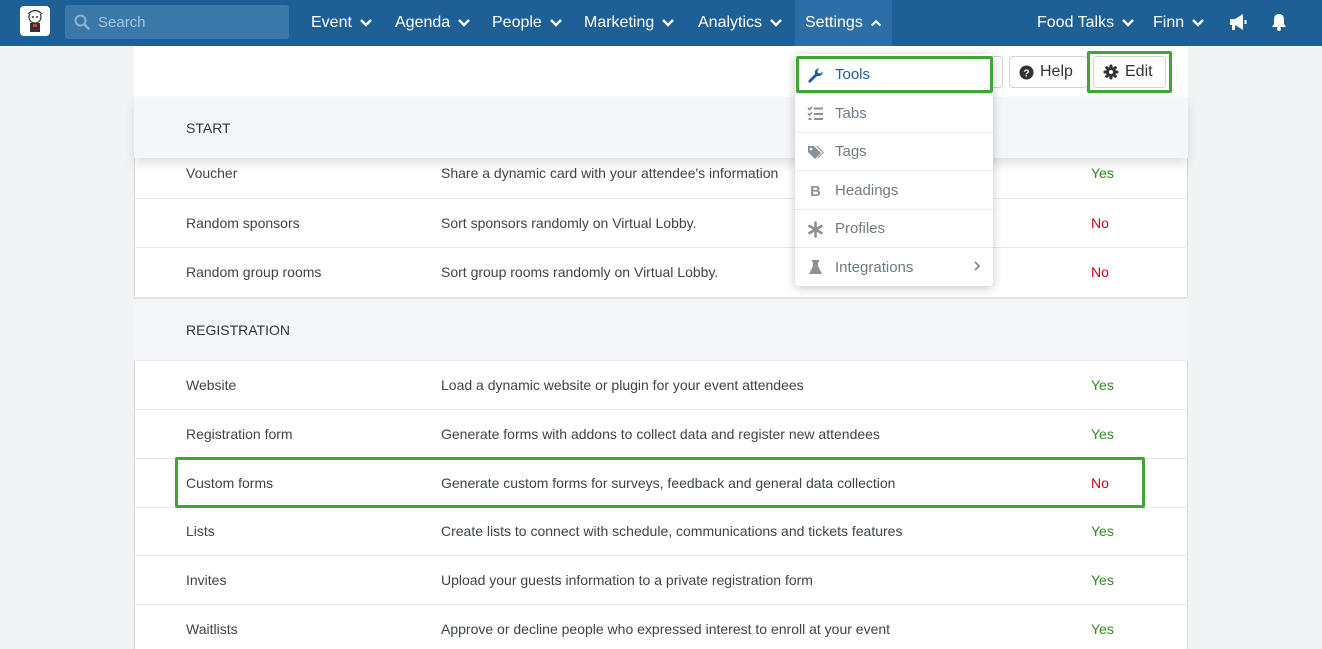  I want to click on question-circle-icon: ?, so click(1026, 72).